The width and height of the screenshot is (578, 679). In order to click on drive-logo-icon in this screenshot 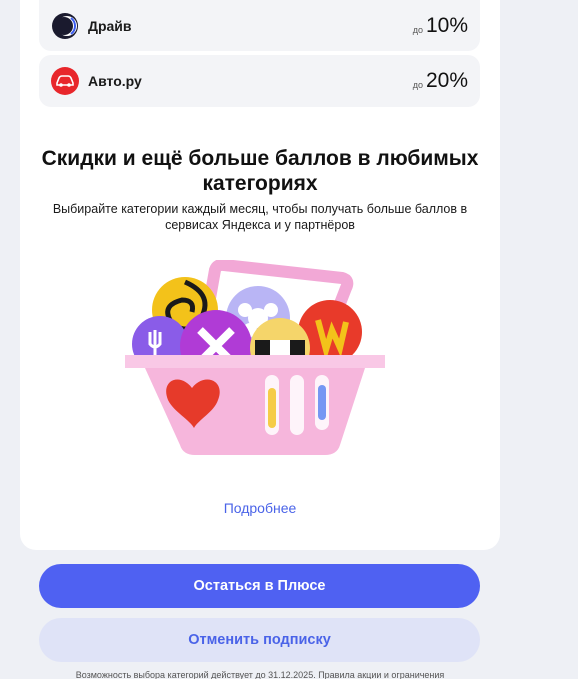, I will do `click(65, 26)`.